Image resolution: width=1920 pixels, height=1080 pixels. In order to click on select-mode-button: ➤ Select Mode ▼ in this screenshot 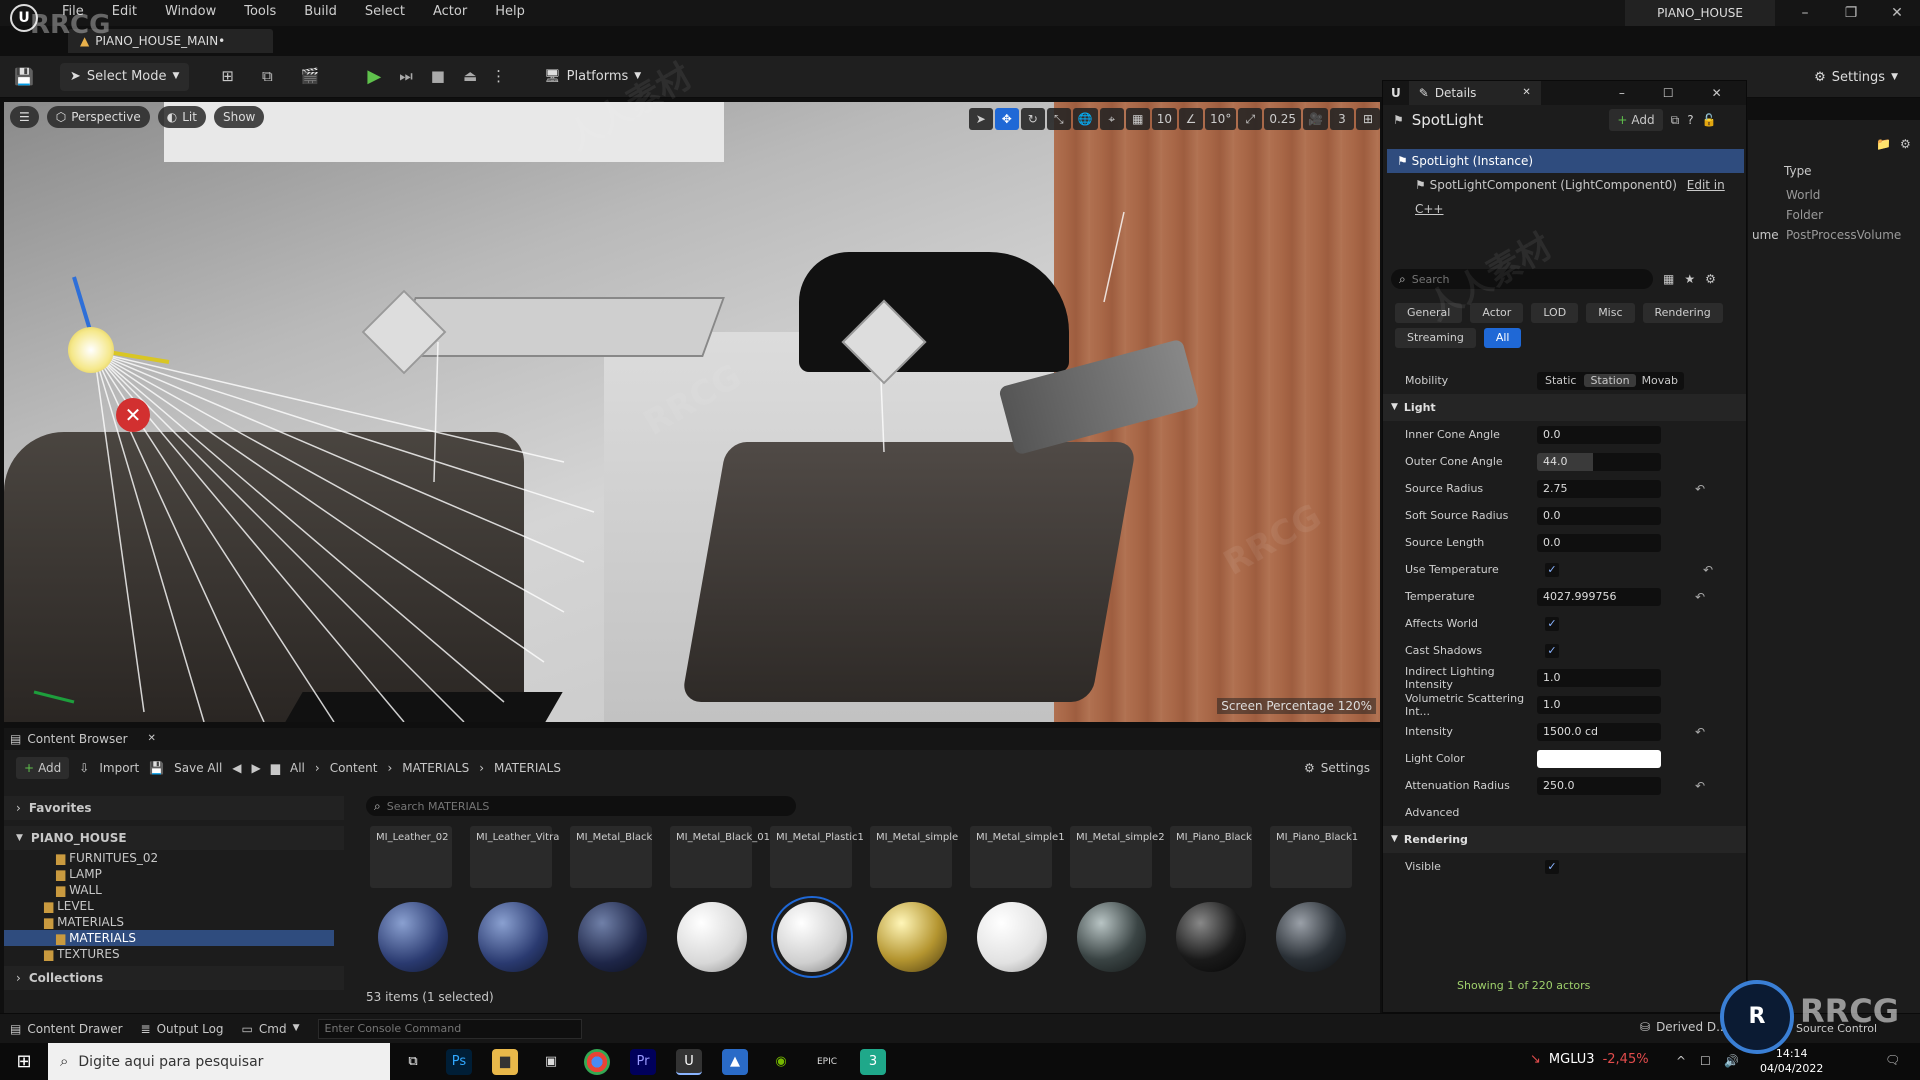, I will do `click(124, 76)`.